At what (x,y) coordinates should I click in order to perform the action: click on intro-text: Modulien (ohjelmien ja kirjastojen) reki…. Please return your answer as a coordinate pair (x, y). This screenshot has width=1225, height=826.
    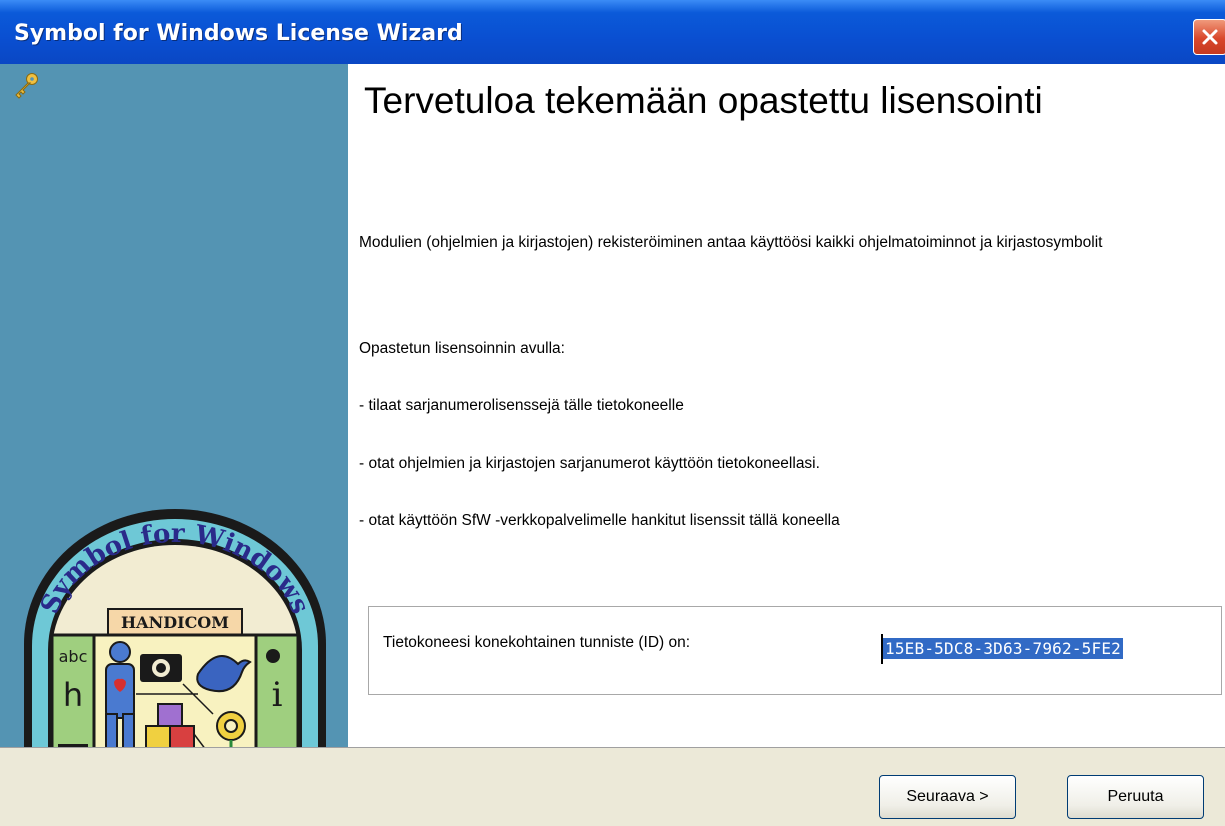
    Looking at the image, I should click on (731, 242).